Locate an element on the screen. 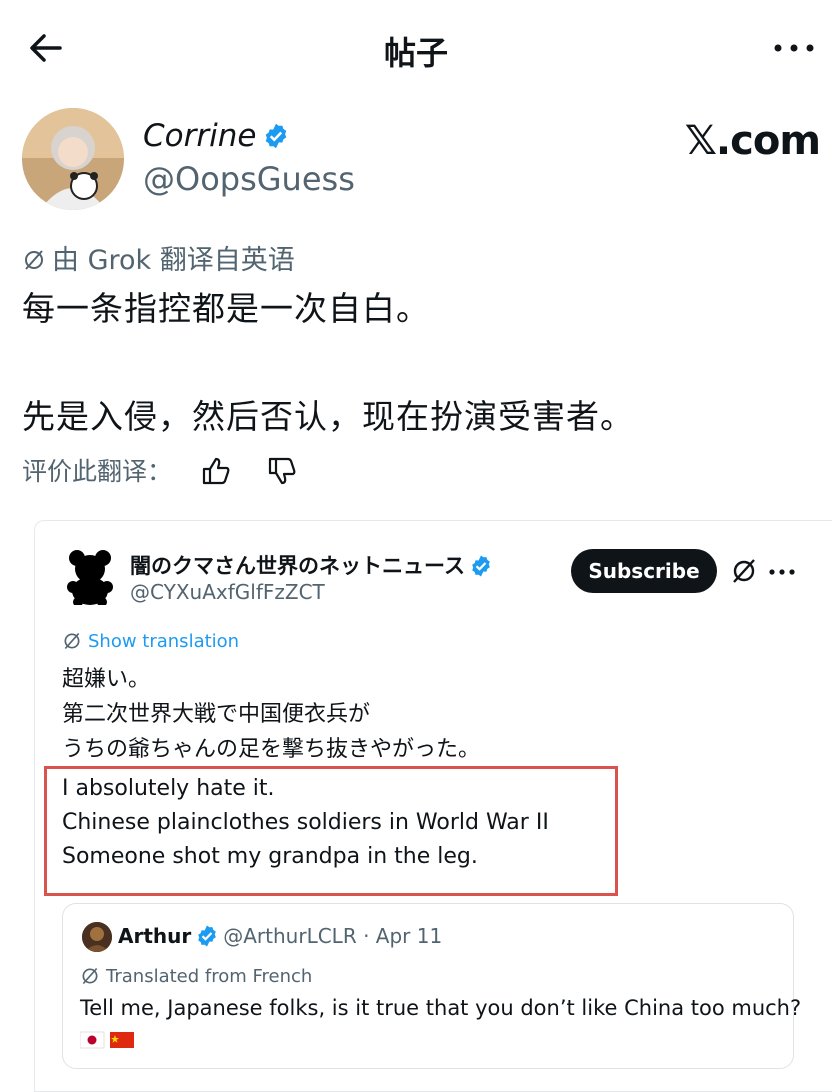 This screenshot has width=832, height=1092. embedded-text-line: うちの爺ちゃんの足を撃ち抜きやがった。 is located at coordinates (271, 749).